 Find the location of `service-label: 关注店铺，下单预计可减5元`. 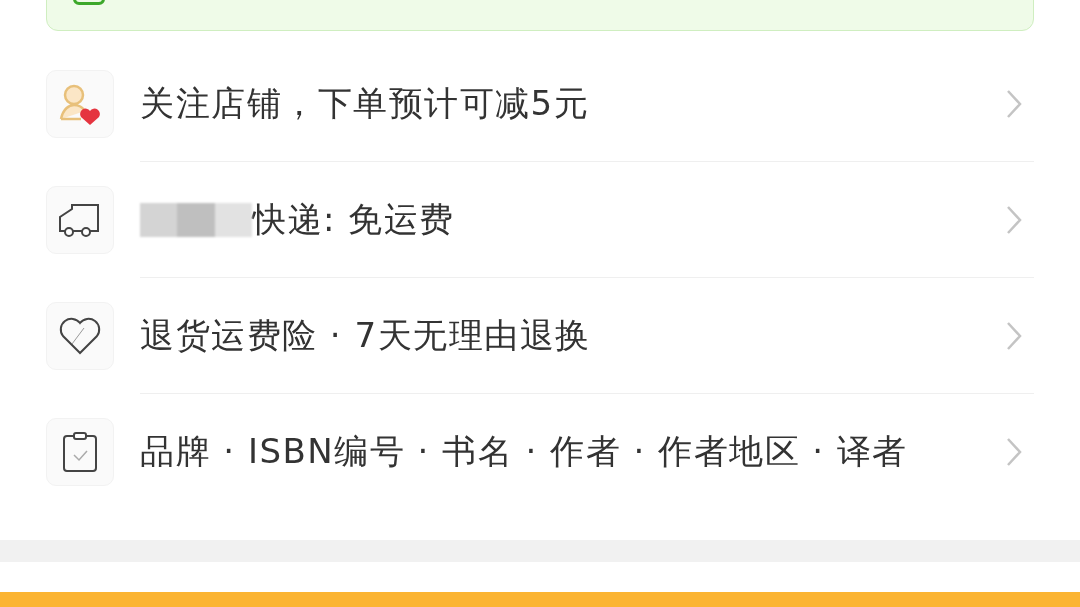

service-label: 关注店铺，下单预计可减5元 is located at coordinates (365, 104).